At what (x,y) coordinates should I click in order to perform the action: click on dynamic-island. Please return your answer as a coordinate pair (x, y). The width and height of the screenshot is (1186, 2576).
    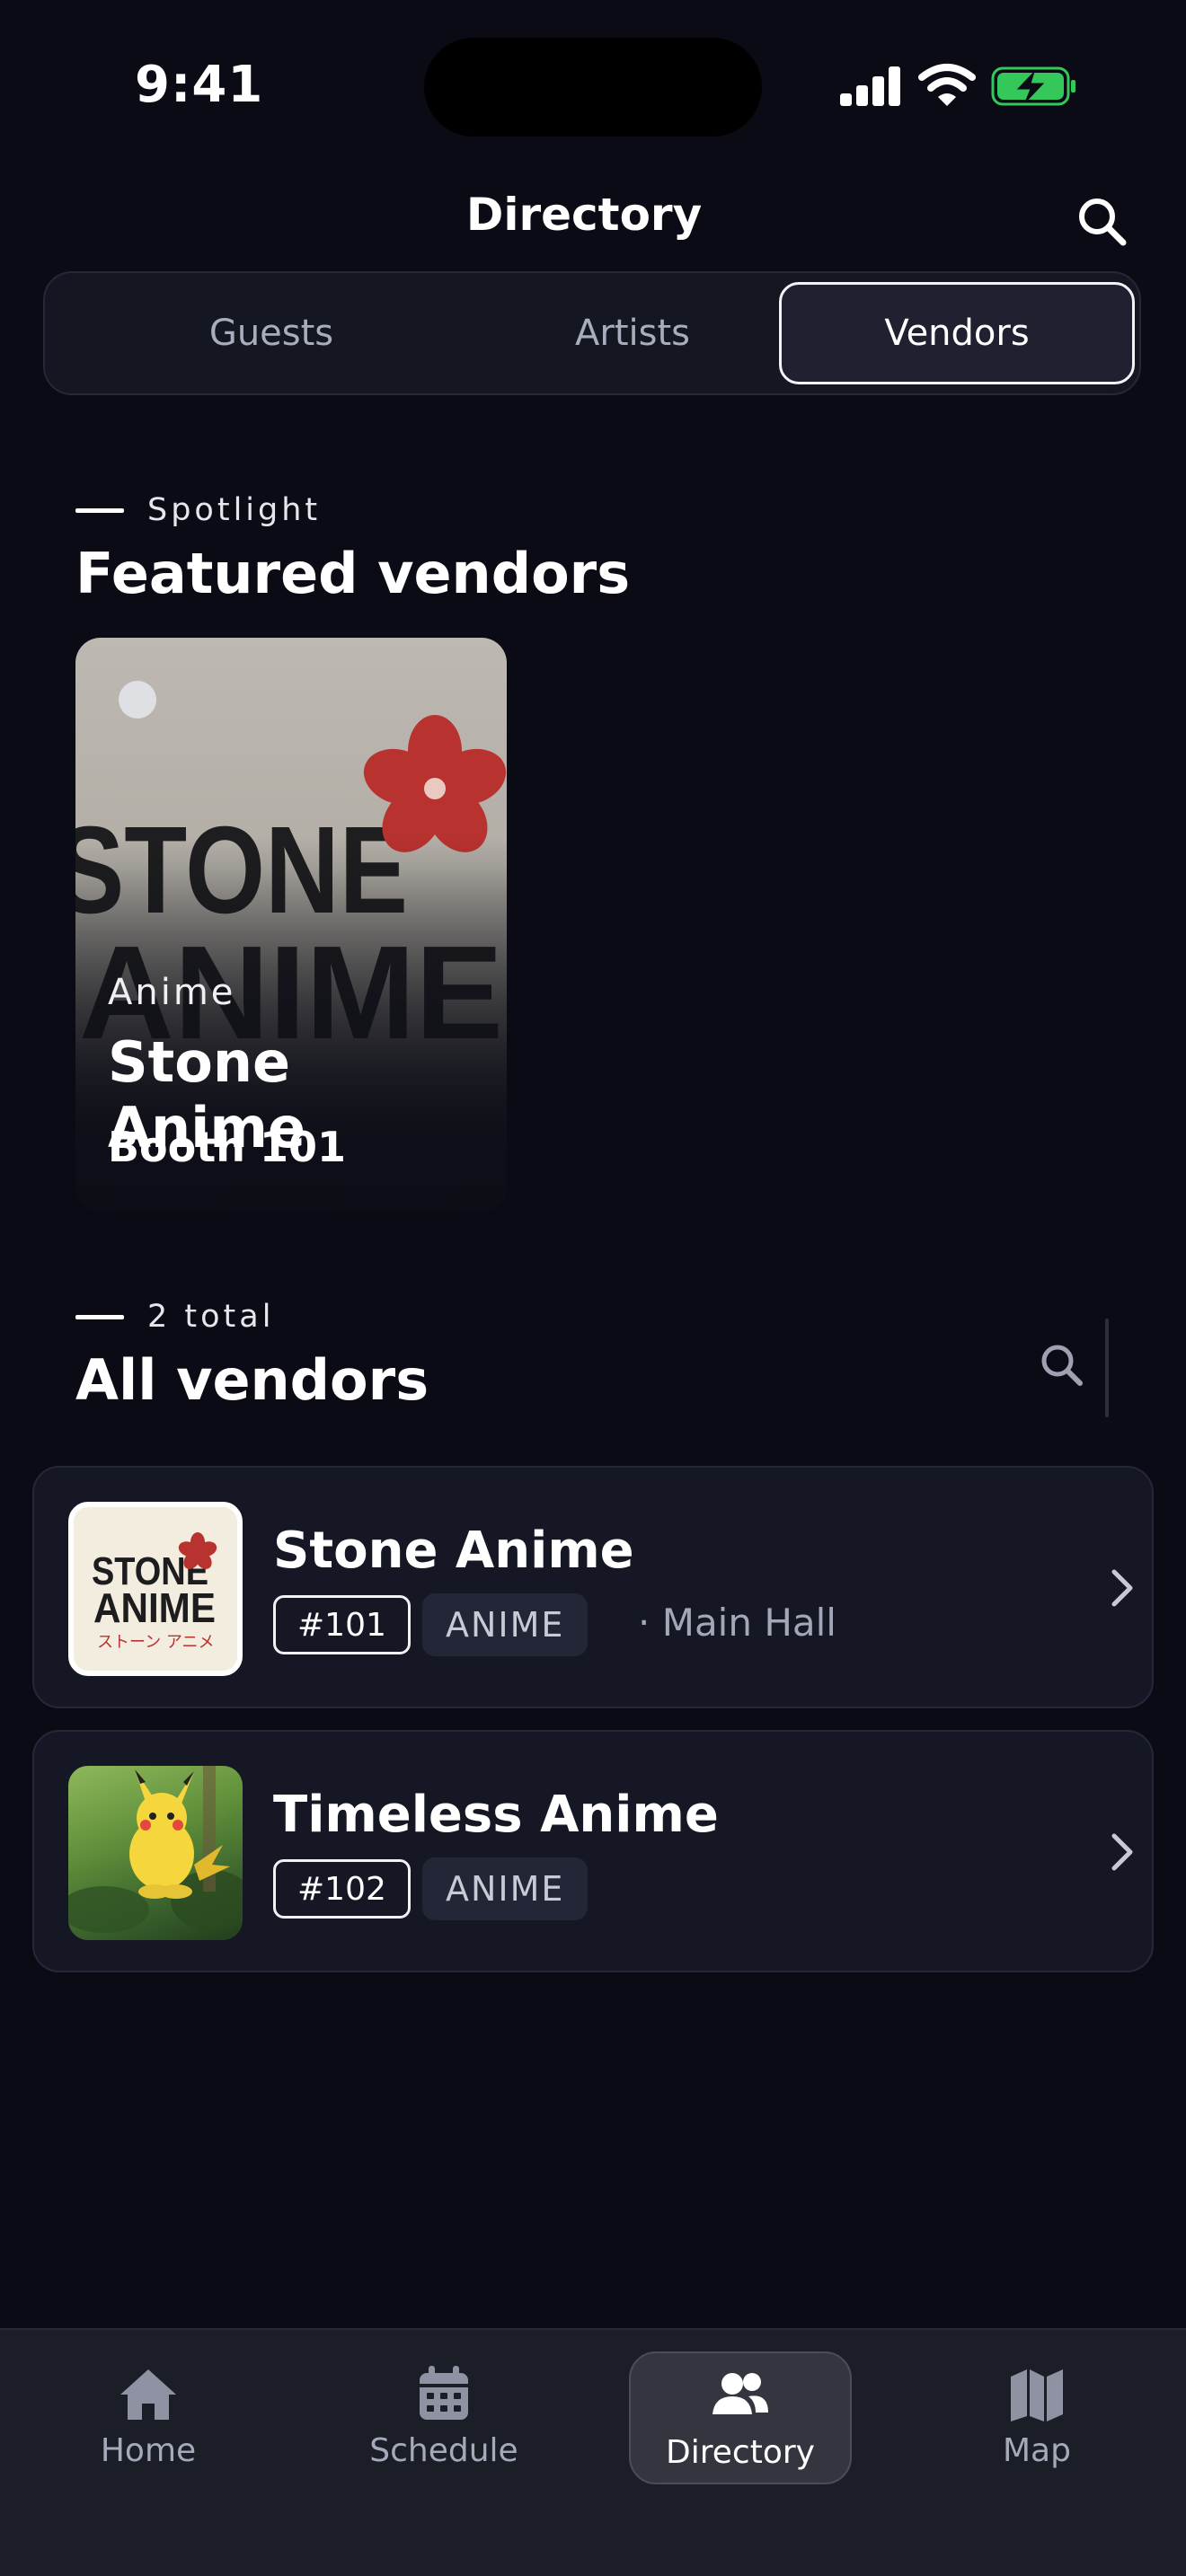
    Looking at the image, I should click on (593, 87).